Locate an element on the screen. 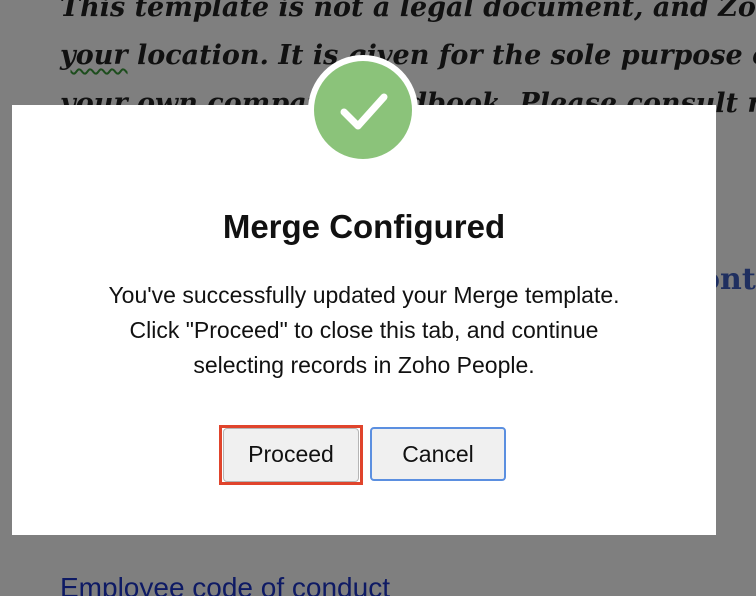  success-circle is located at coordinates (363, 110).